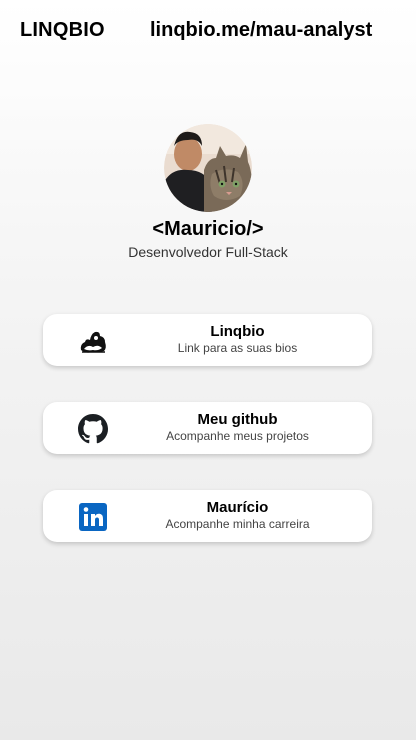  I want to click on link-card-linkedin: Maurício Acompanhe minha carreira, so click(207, 516).